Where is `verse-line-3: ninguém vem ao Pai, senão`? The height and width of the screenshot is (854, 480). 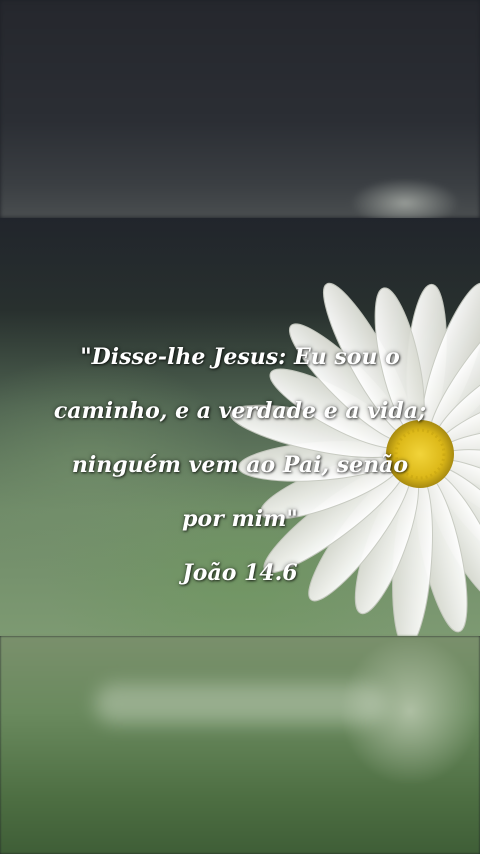 verse-line-3: ninguém vem ao Pai, senão is located at coordinates (240, 465).